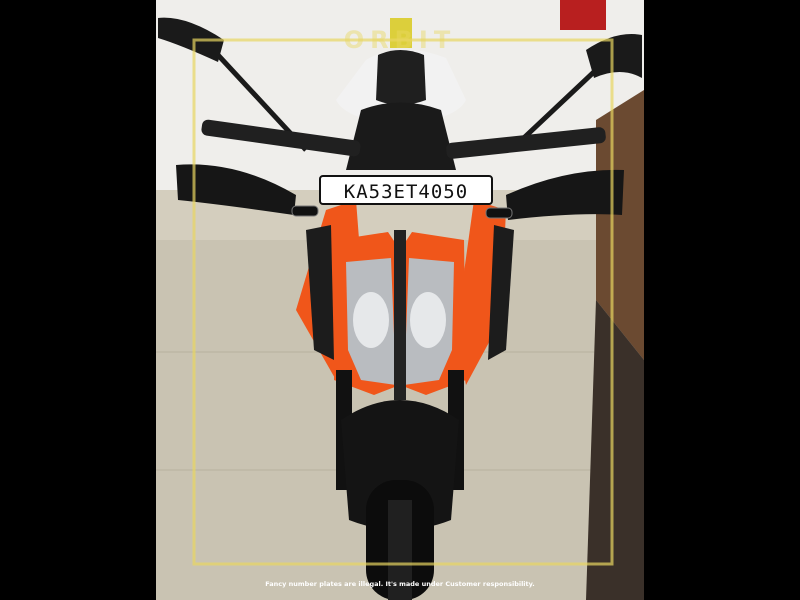 This screenshot has height=600, width=800. I want to click on svg-text: KA53ET4050, so click(406, 192).